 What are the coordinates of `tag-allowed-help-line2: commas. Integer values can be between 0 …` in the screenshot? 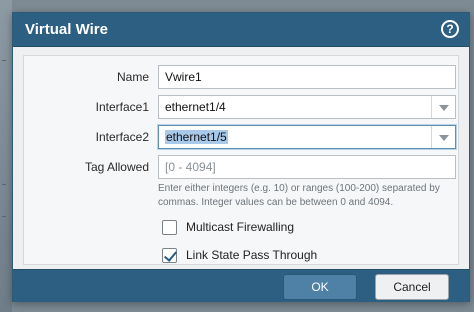 It's located at (276, 202).